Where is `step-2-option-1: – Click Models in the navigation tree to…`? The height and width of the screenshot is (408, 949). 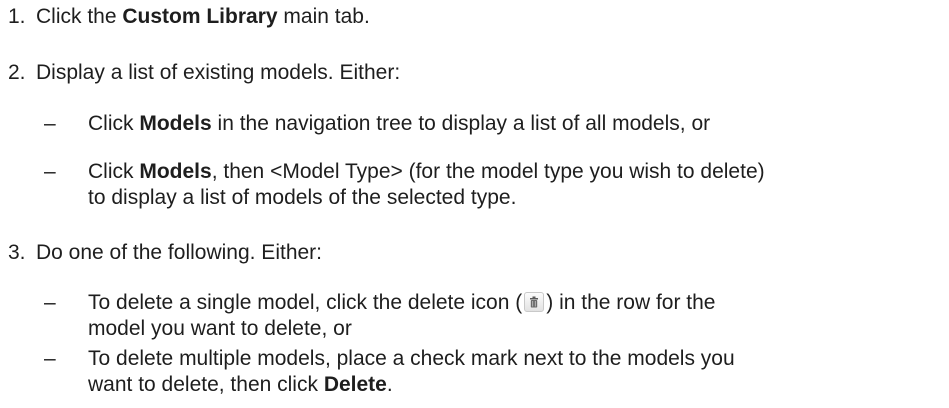 step-2-option-1: – Click Models in the navigation tree to… is located at coordinates (496, 124).